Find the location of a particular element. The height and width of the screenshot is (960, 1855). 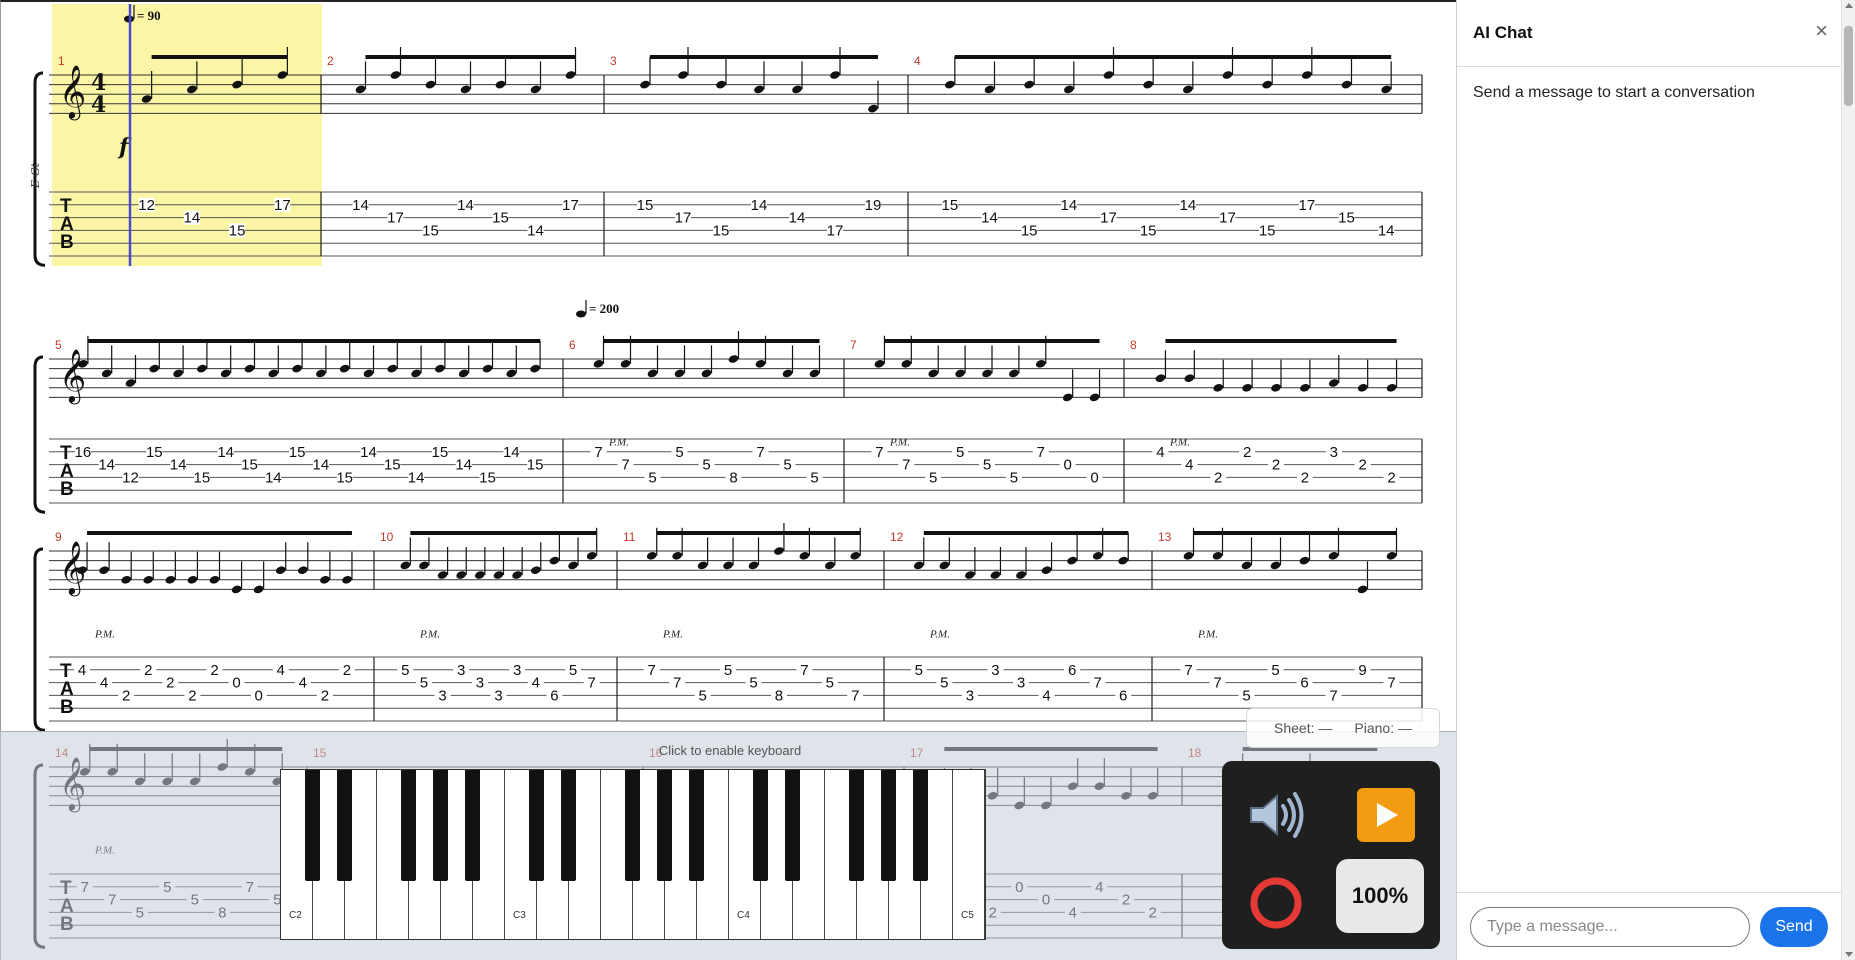

zoom-button: 100% is located at coordinates (1380, 896).